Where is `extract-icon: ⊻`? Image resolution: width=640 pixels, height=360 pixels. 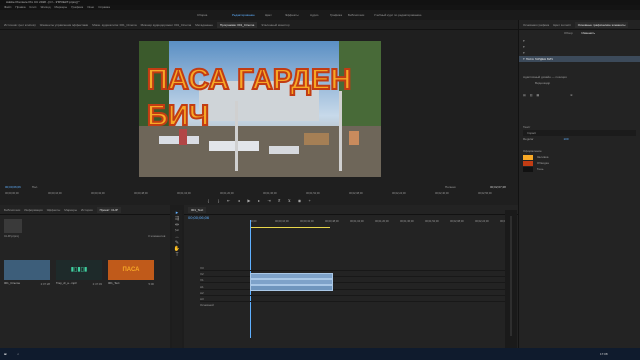
extract-icon: ⊻ is located at coordinates (289, 200).